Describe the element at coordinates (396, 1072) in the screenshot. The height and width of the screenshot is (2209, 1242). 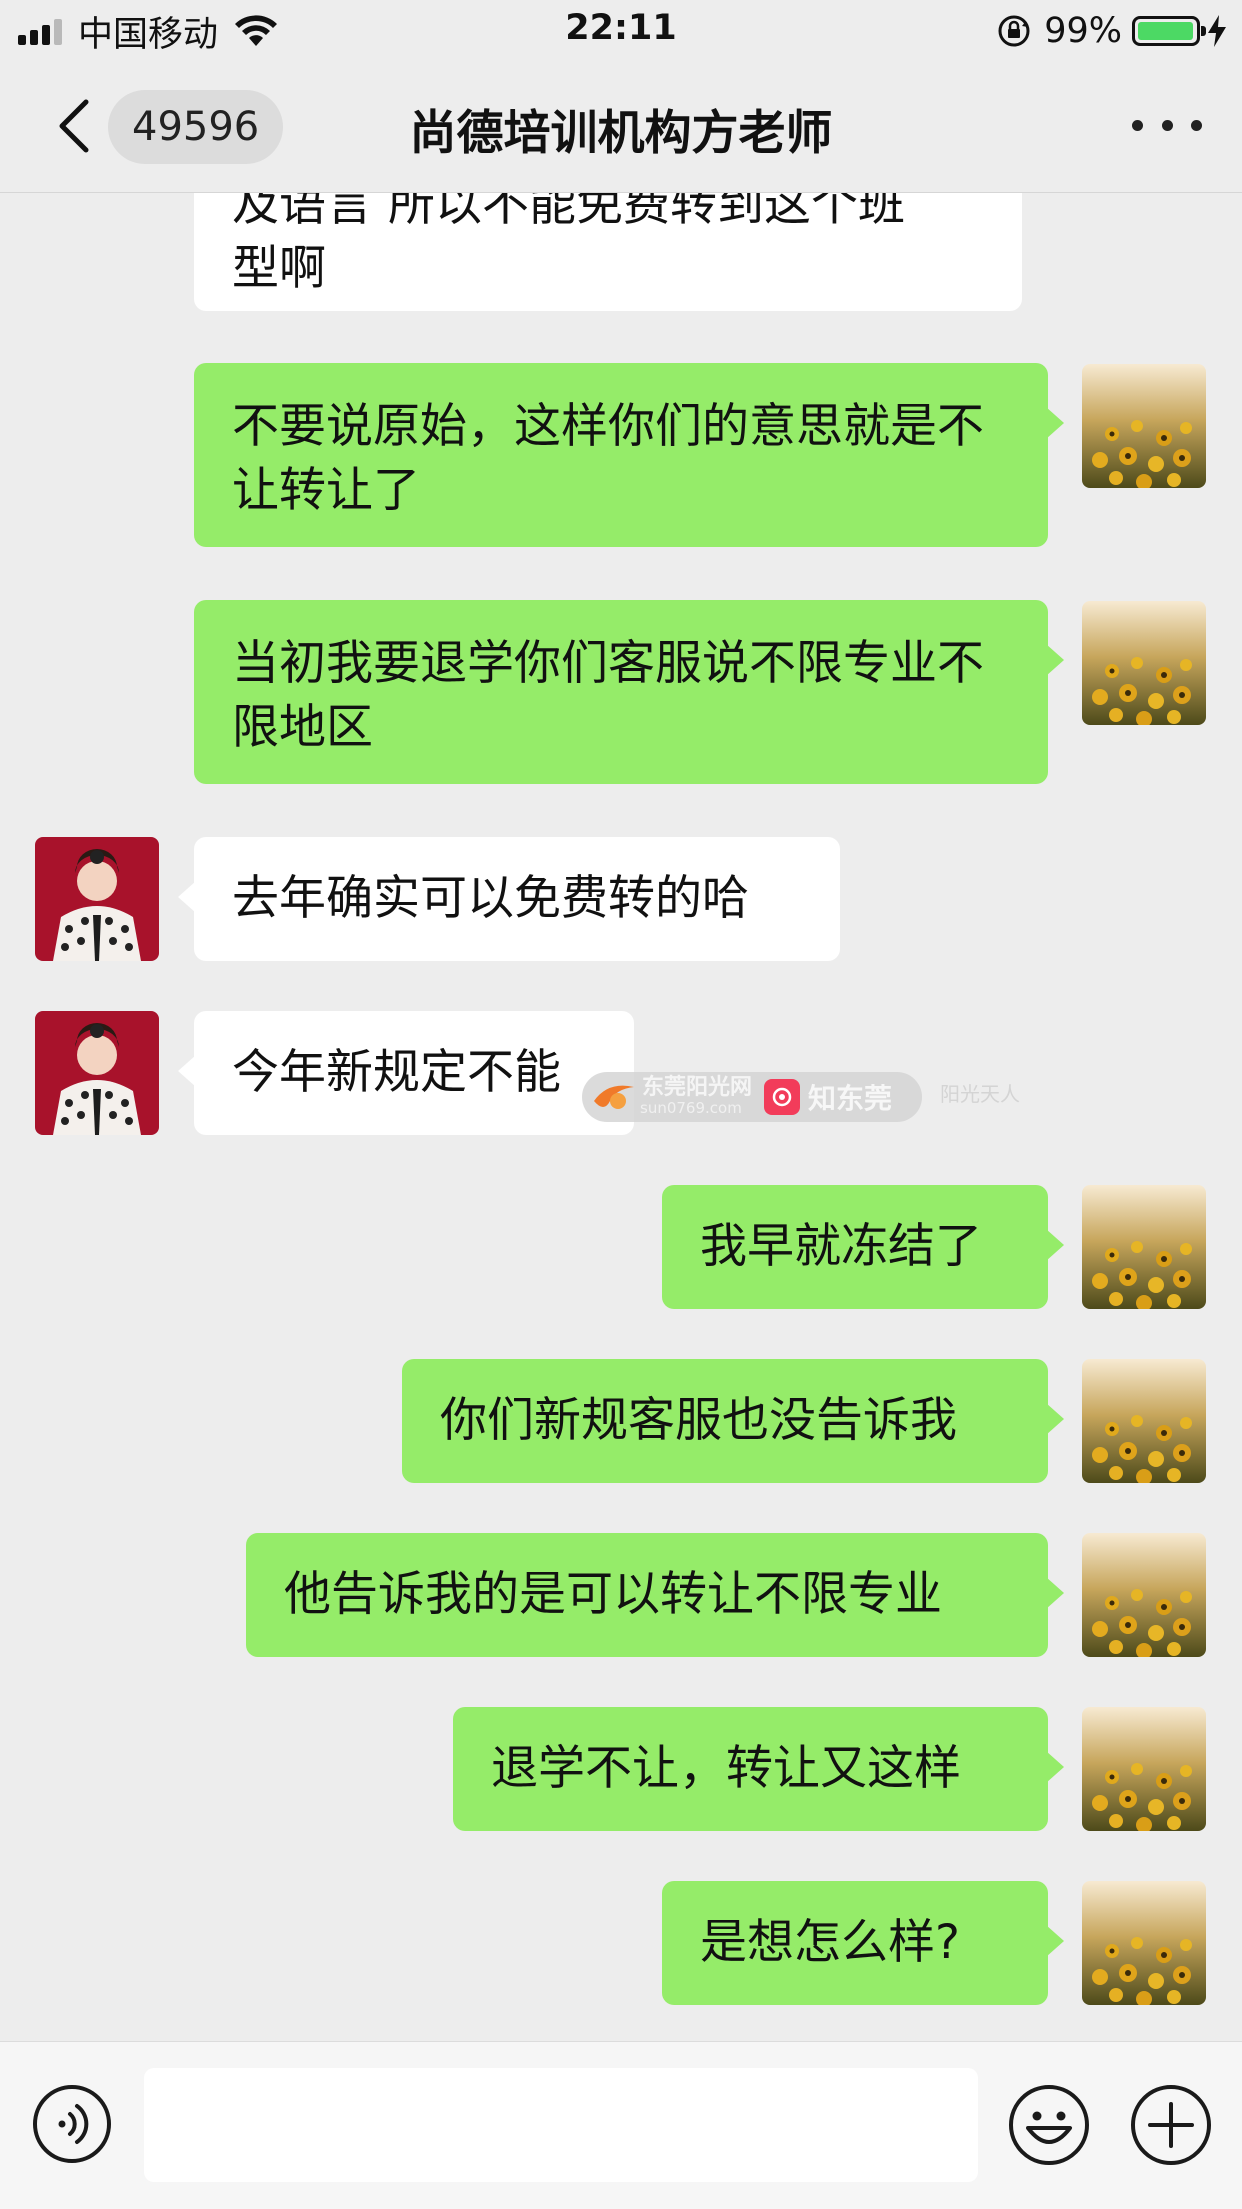
I see `message-text: 今年新规定不能` at that location.